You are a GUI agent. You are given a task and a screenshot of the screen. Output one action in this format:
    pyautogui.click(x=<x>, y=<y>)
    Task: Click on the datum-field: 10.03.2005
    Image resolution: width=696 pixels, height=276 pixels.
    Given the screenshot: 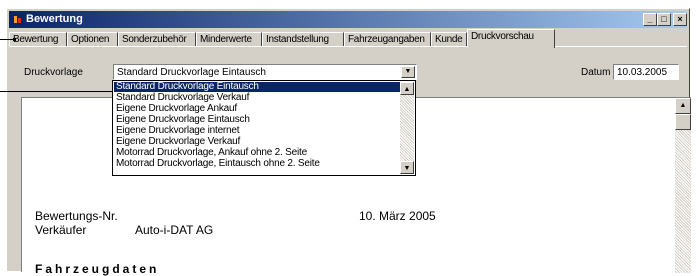 What is the action you would take?
    pyautogui.click(x=646, y=72)
    